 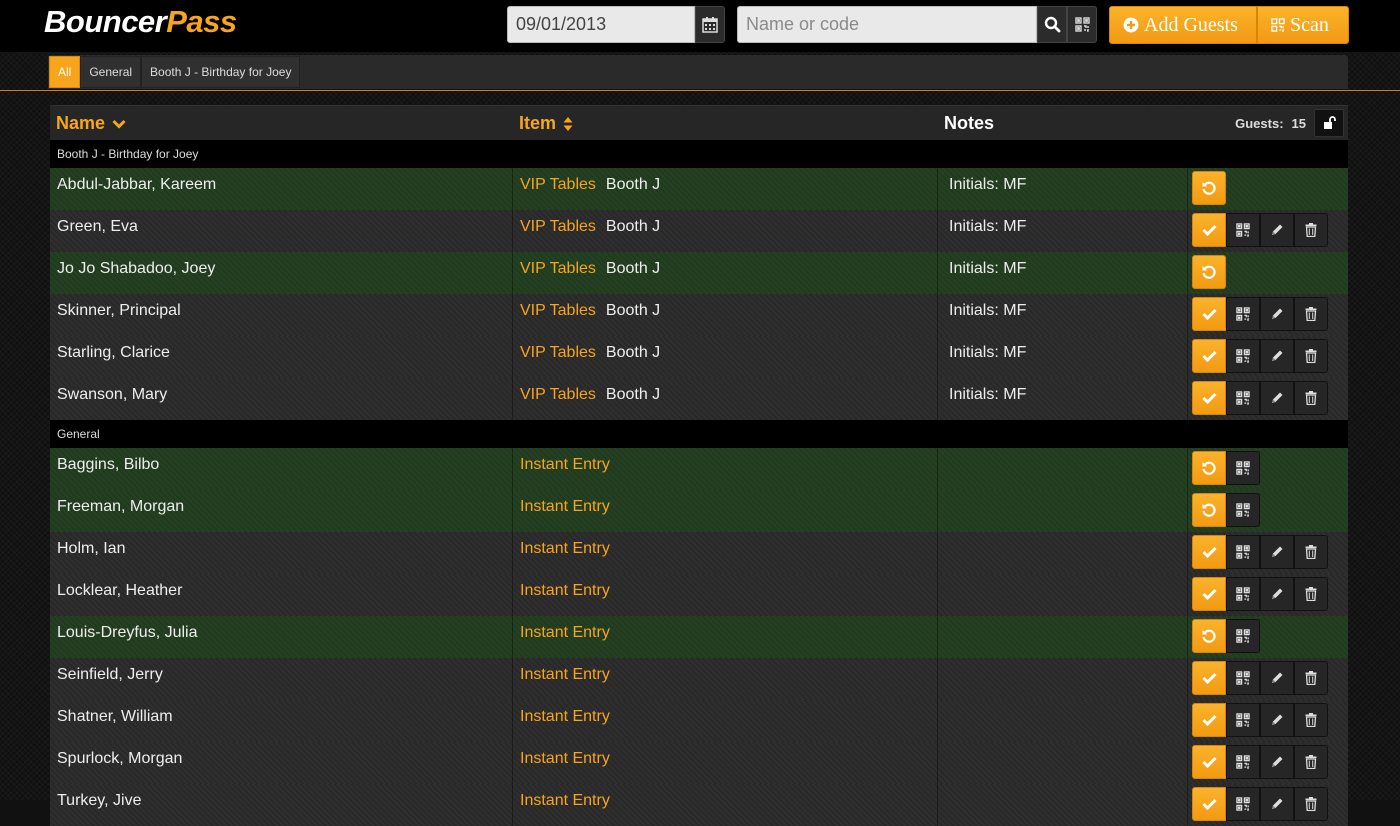 What do you see at coordinates (281, 679) in the screenshot?
I see `guest-name: Seinfield, Jerry` at bounding box center [281, 679].